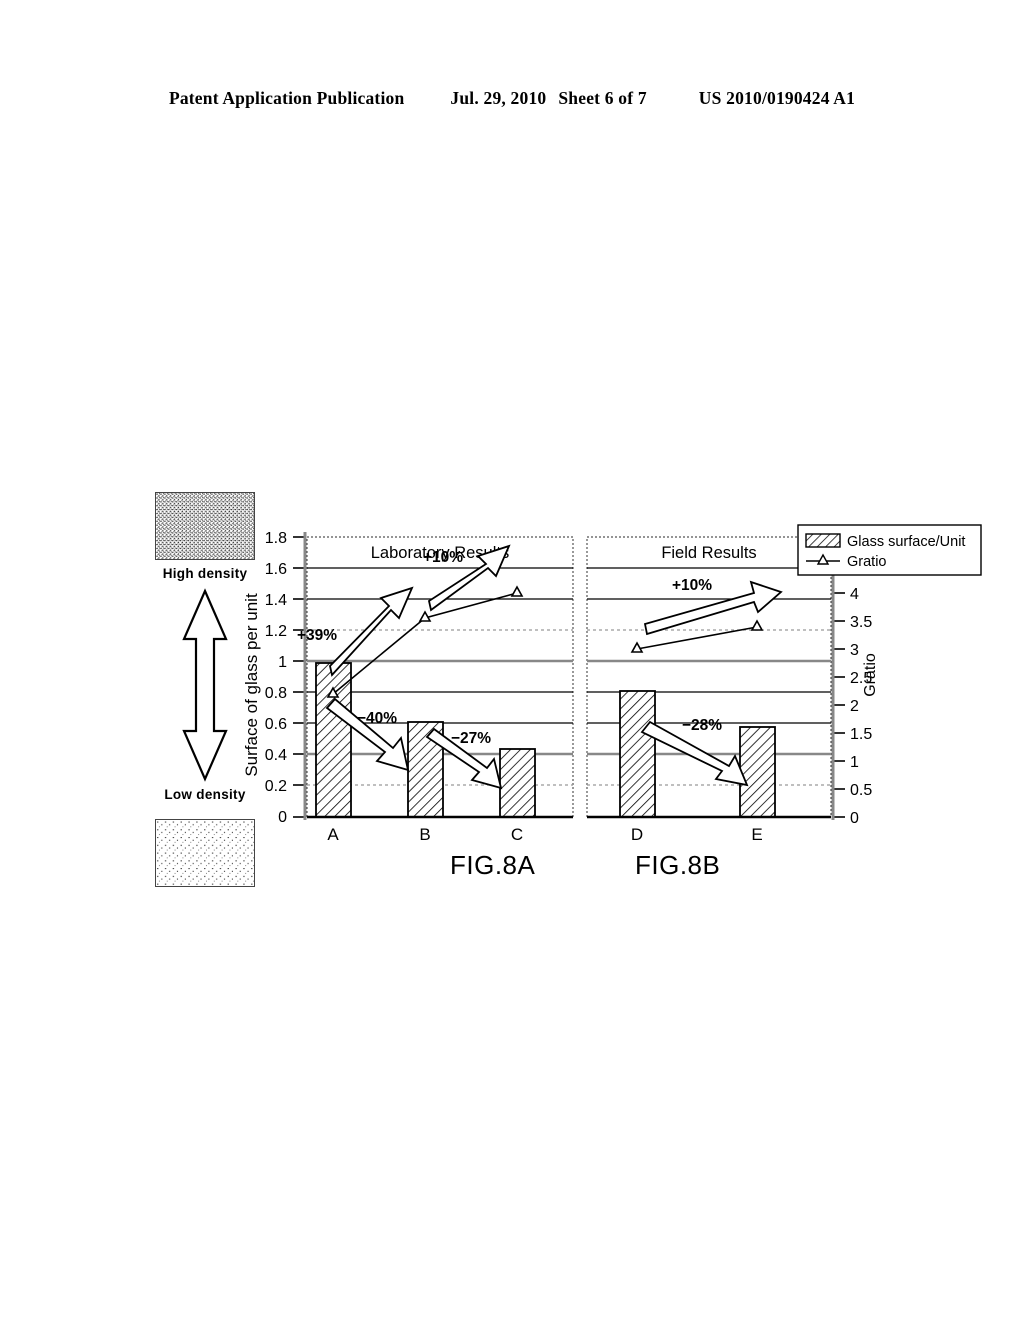 The width and height of the screenshot is (1024, 1320). Describe the element at coordinates (276, 678) in the screenshot. I see `y-axis-left-ticks: 1.8 1.6 1.4 1.2 1 0.8 0.6 0.4 0.2 0` at that location.